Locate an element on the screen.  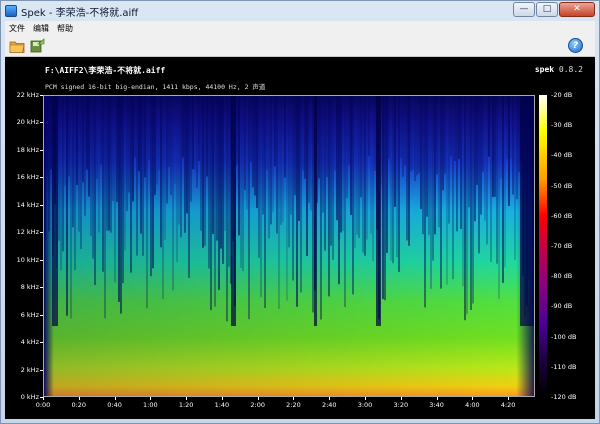
toolbar: ? is located at coordinates (300, 46).